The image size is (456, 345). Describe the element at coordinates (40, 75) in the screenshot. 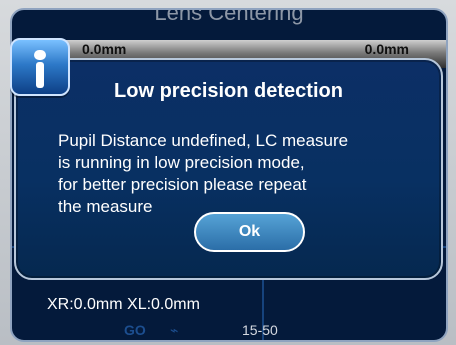

I see `info-stem` at that location.